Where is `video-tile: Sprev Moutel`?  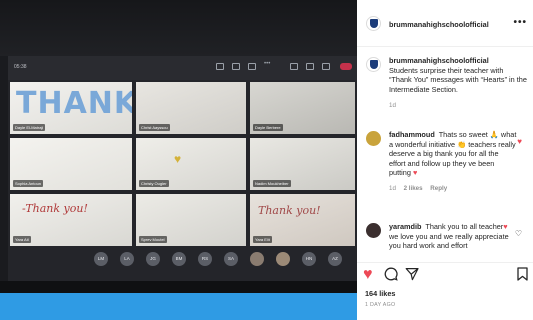 video-tile: Sprev Moutel is located at coordinates (191, 220).